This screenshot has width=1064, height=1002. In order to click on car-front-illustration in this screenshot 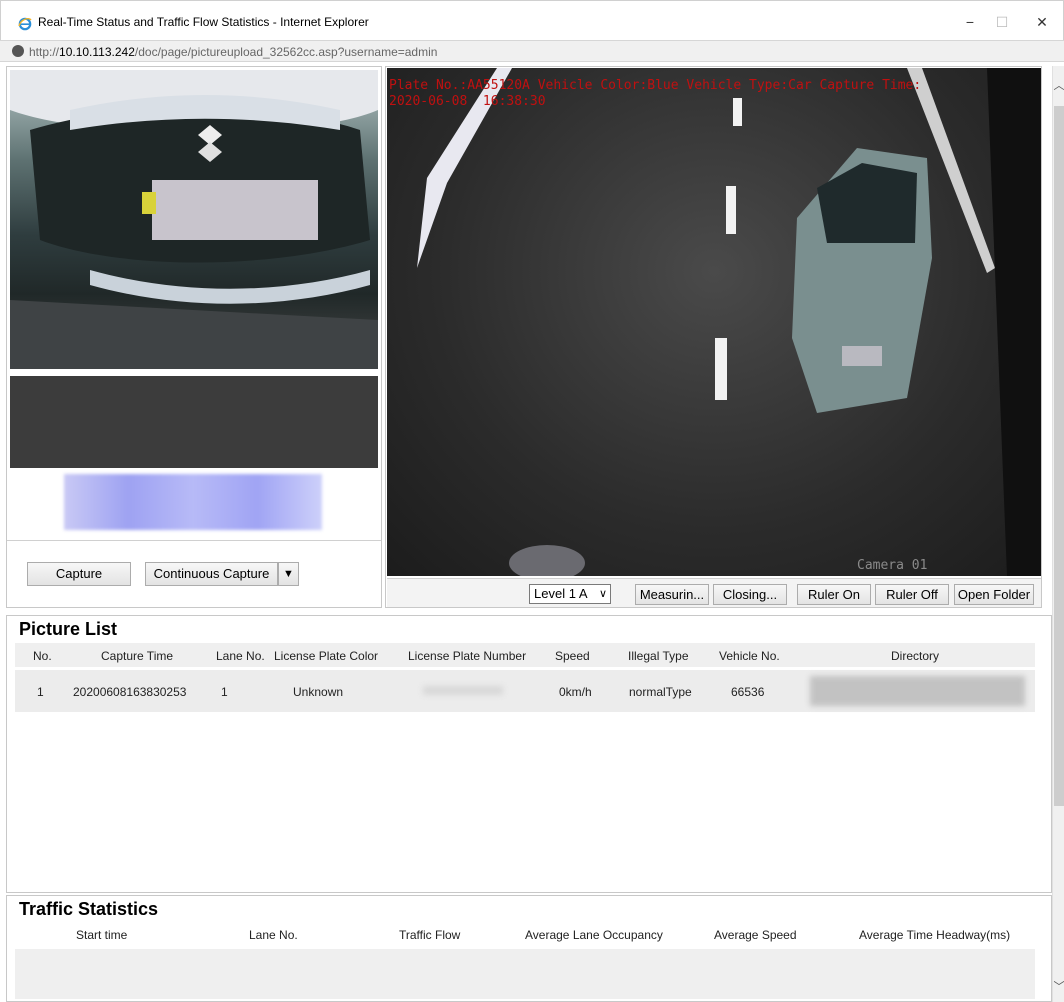, I will do `click(194, 219)`.